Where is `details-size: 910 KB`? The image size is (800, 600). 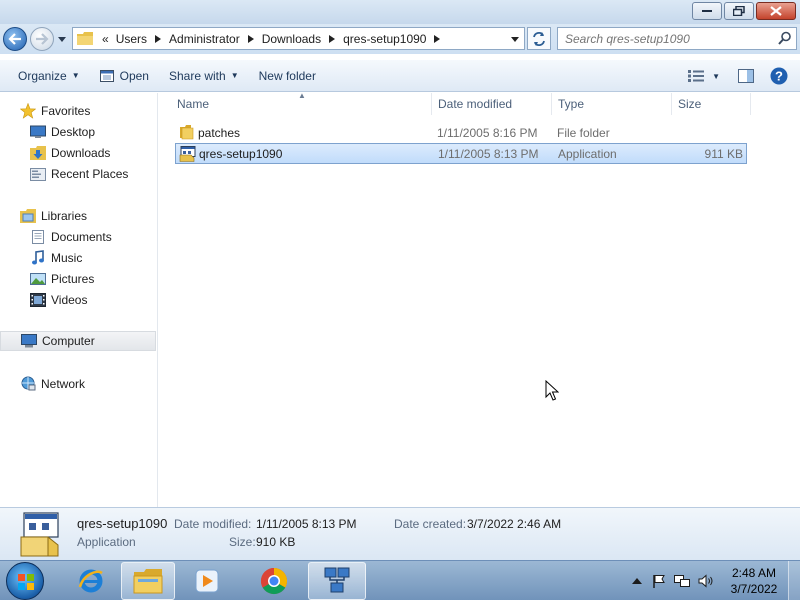 details-size: 910 KB is located at coordinates (276, 542).